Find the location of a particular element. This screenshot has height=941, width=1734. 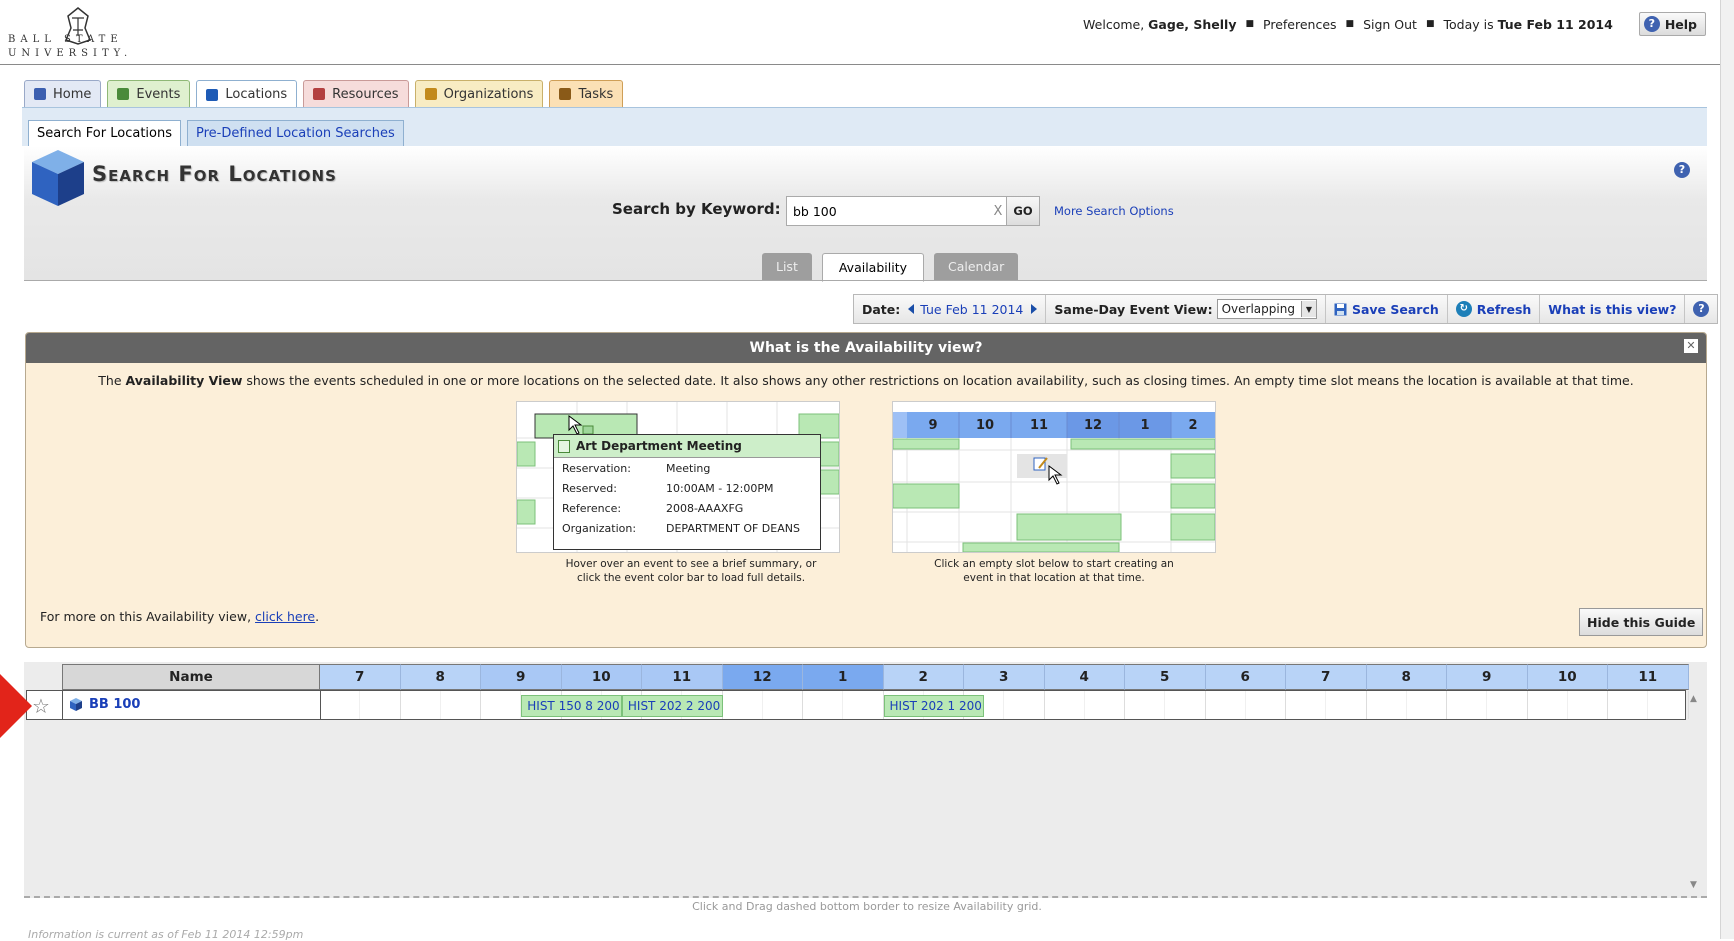

click-here-link: click here is located at coordinates (285, 616).